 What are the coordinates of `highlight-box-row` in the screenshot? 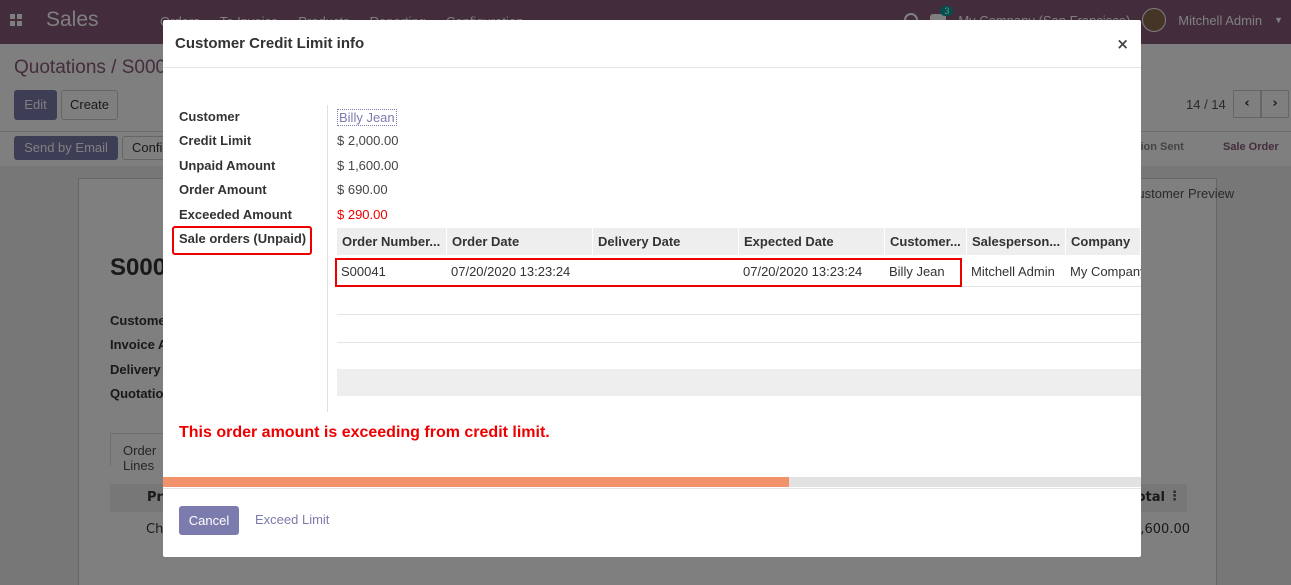 It's located at (648, 272).